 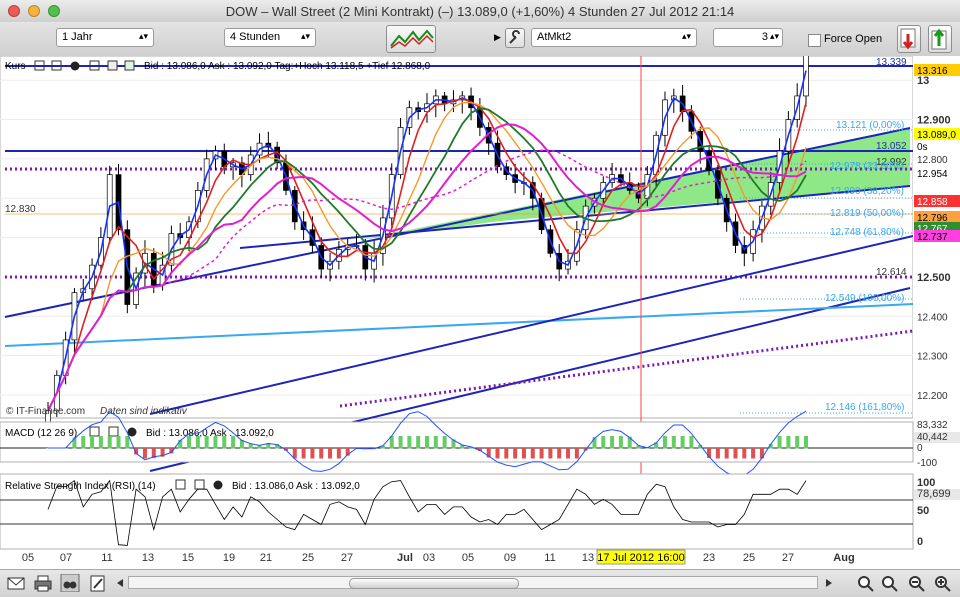 I want to click on line-label: 13.121 (0,00%), so click(x=870, y=125).